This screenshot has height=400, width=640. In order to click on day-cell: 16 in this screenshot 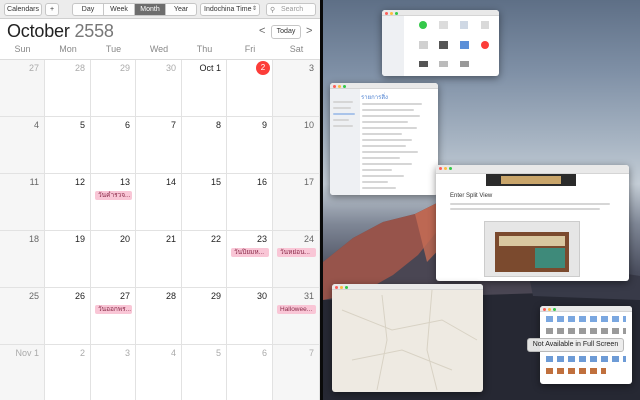, I will do `click(250, 202)`.